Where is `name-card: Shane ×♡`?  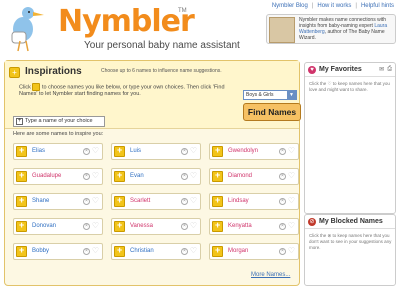
name-card: Shane ×♡ is located at coordinates (58, 201).